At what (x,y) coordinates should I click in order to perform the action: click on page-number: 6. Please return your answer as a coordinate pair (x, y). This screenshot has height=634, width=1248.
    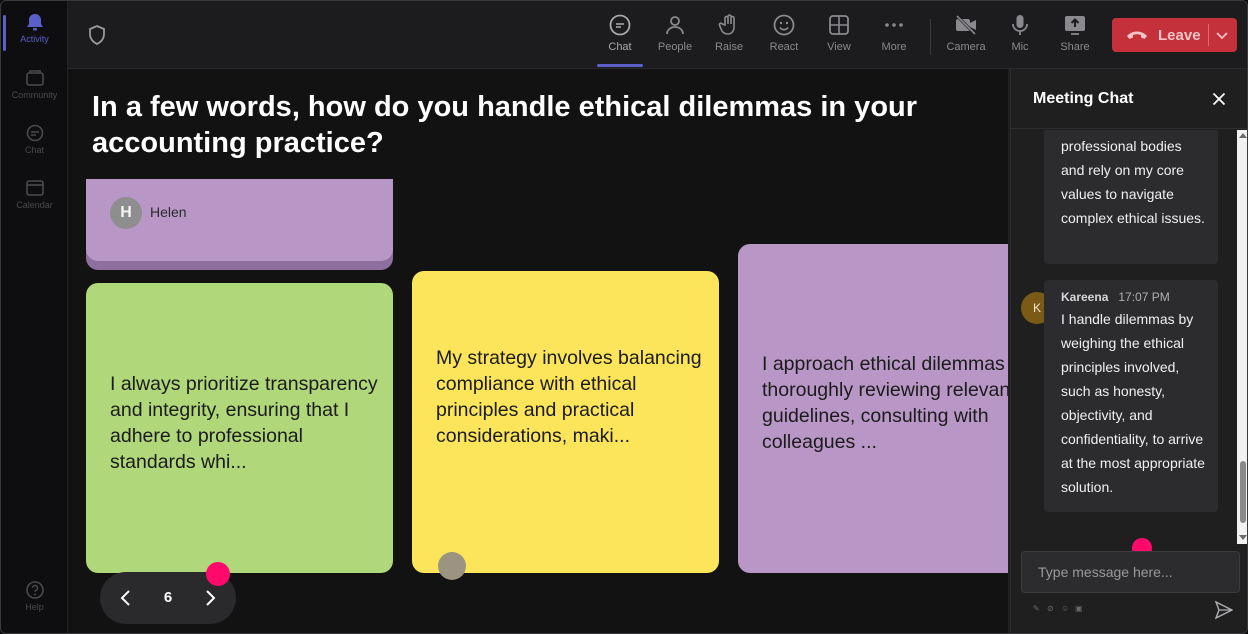
    Looking at the image, I should click on (168, 597).